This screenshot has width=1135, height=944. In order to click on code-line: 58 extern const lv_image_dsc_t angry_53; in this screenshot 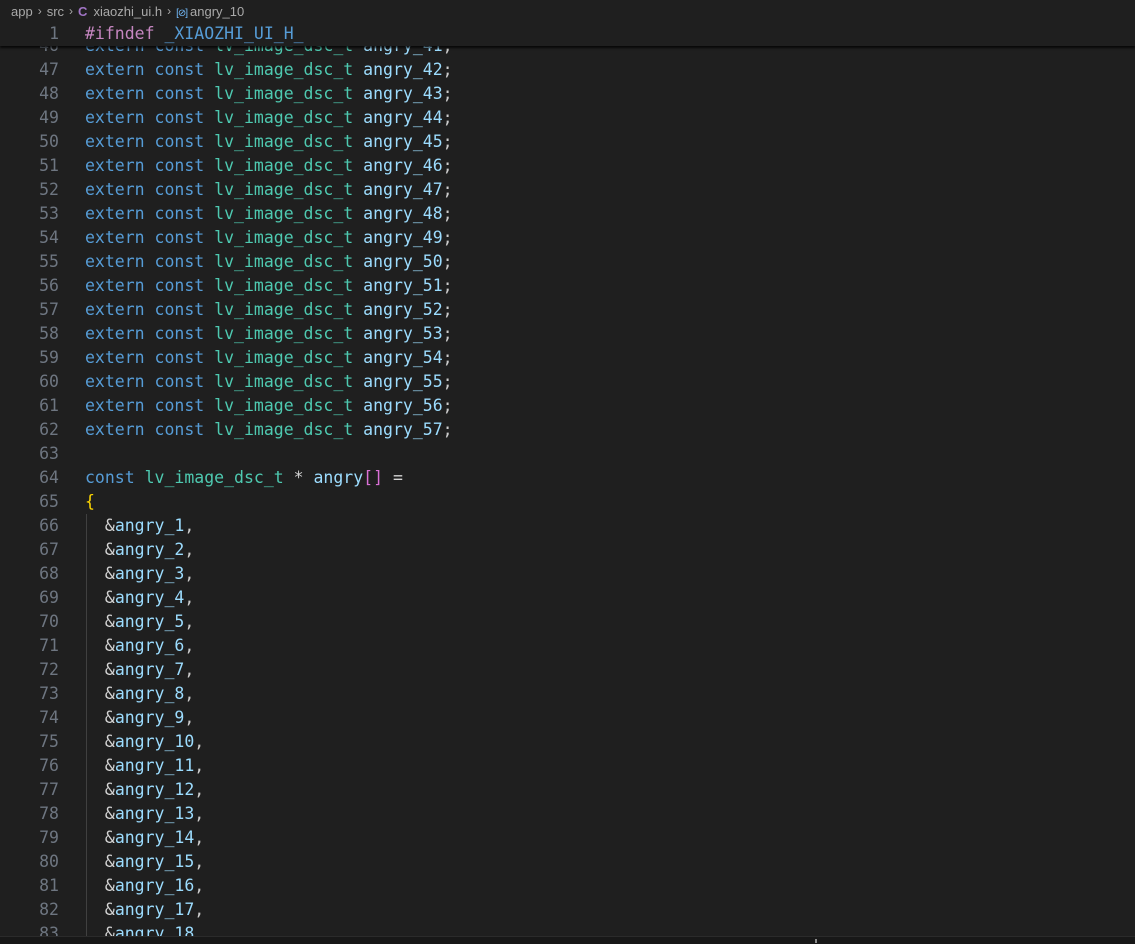, I will do `click(567, 334)`.